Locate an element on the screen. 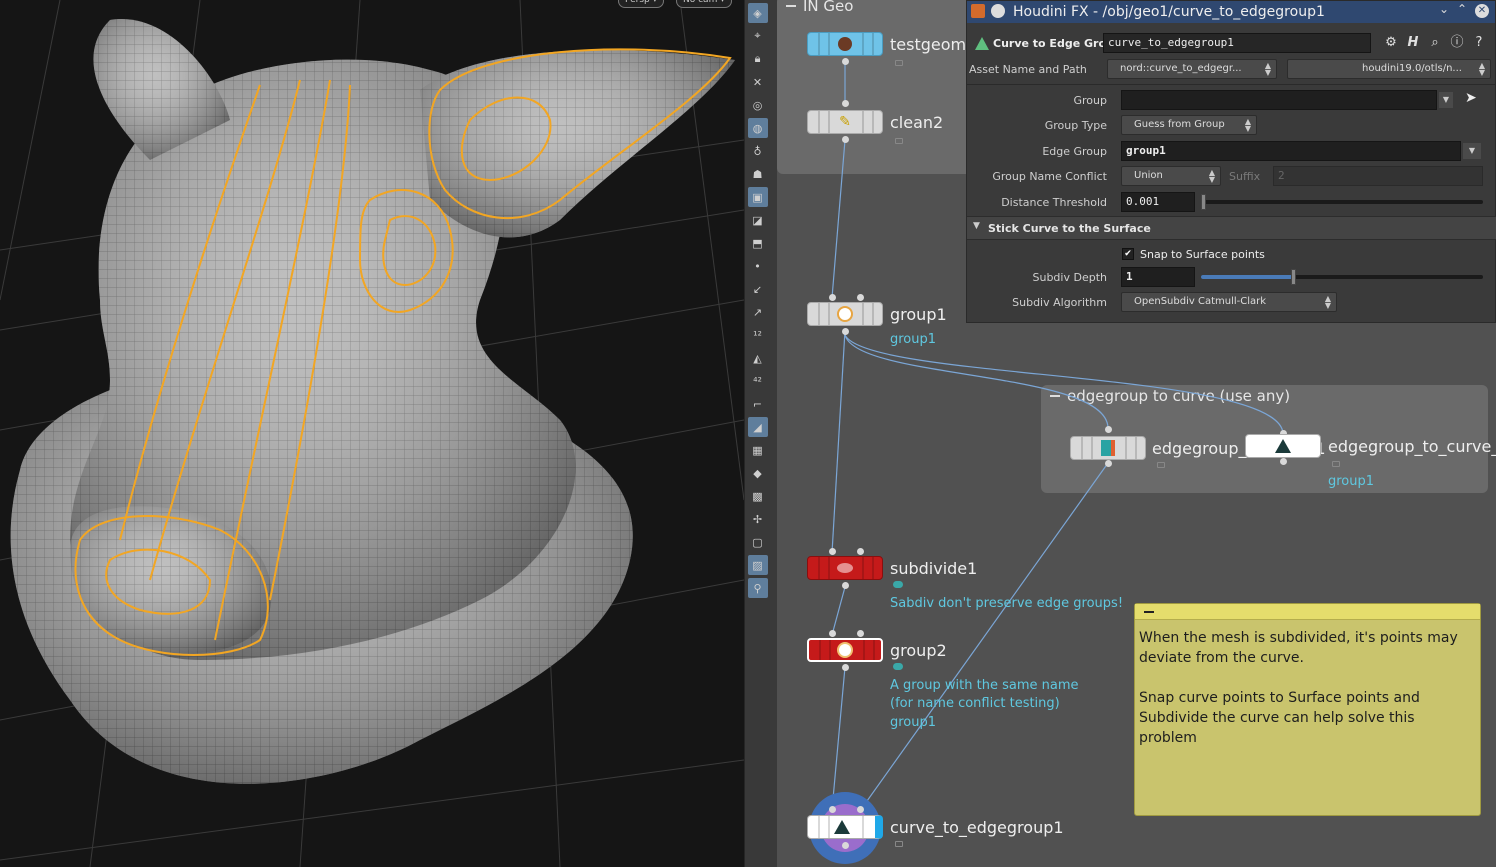 The image size is (1496, 867). visualize-icon: ⬒ is located at coordinates (758, 243).